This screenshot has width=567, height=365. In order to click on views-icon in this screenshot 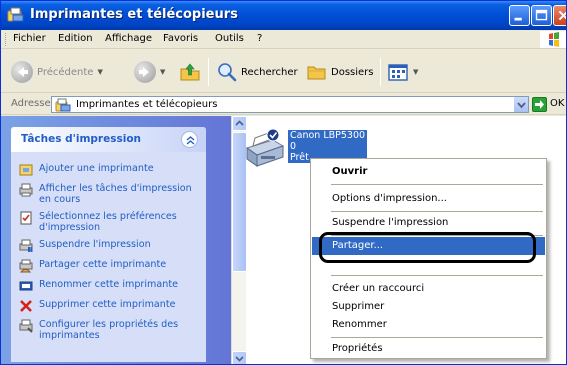, I will do `click(398, 72)`.